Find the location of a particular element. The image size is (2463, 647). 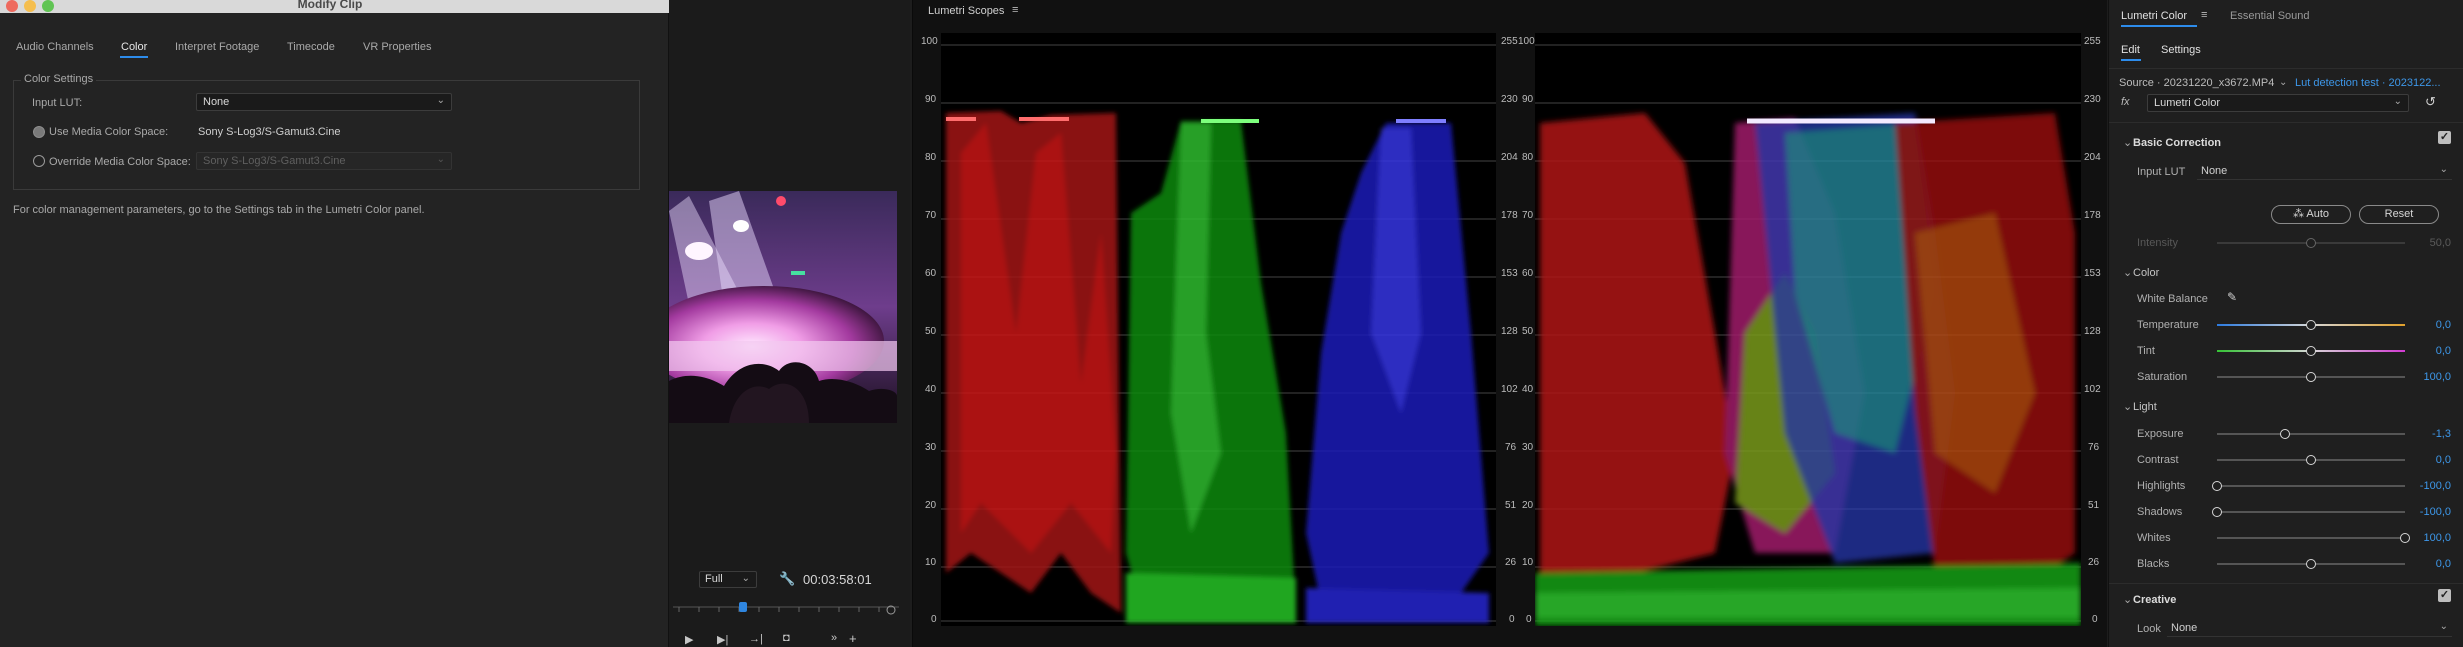

export-frame-icon: ◘ is located at coordinates (786, 638).